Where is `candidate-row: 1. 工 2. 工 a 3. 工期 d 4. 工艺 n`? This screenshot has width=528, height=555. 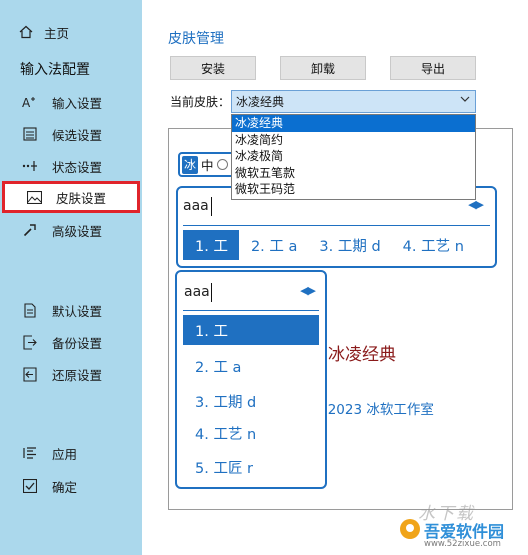
candidate-row: 1. 工 2. 工 a 3. 工期 d 4. 工艺 n is located at coordinates (328, 245).